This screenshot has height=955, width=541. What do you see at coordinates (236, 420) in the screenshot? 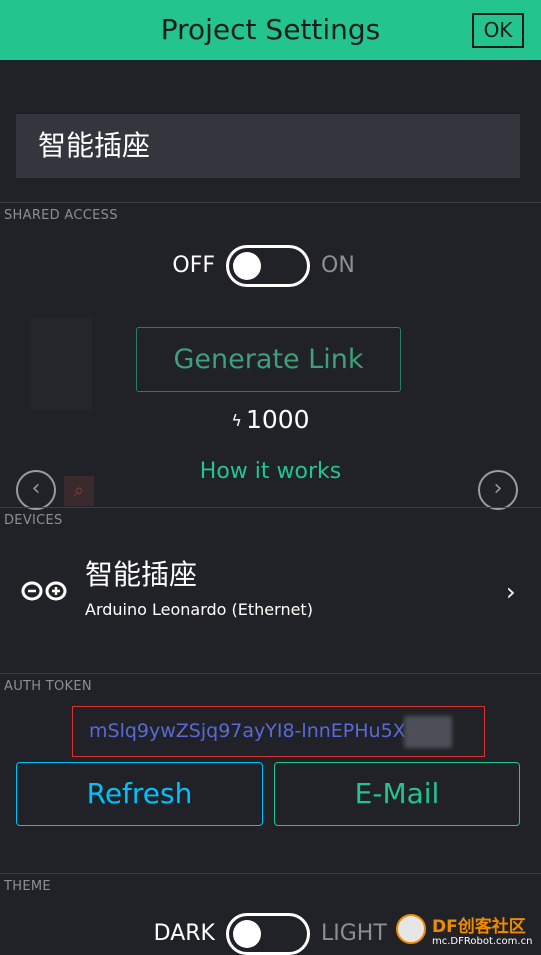
I see `lightning-icon: ϟ` at bounding box center [236, 420].